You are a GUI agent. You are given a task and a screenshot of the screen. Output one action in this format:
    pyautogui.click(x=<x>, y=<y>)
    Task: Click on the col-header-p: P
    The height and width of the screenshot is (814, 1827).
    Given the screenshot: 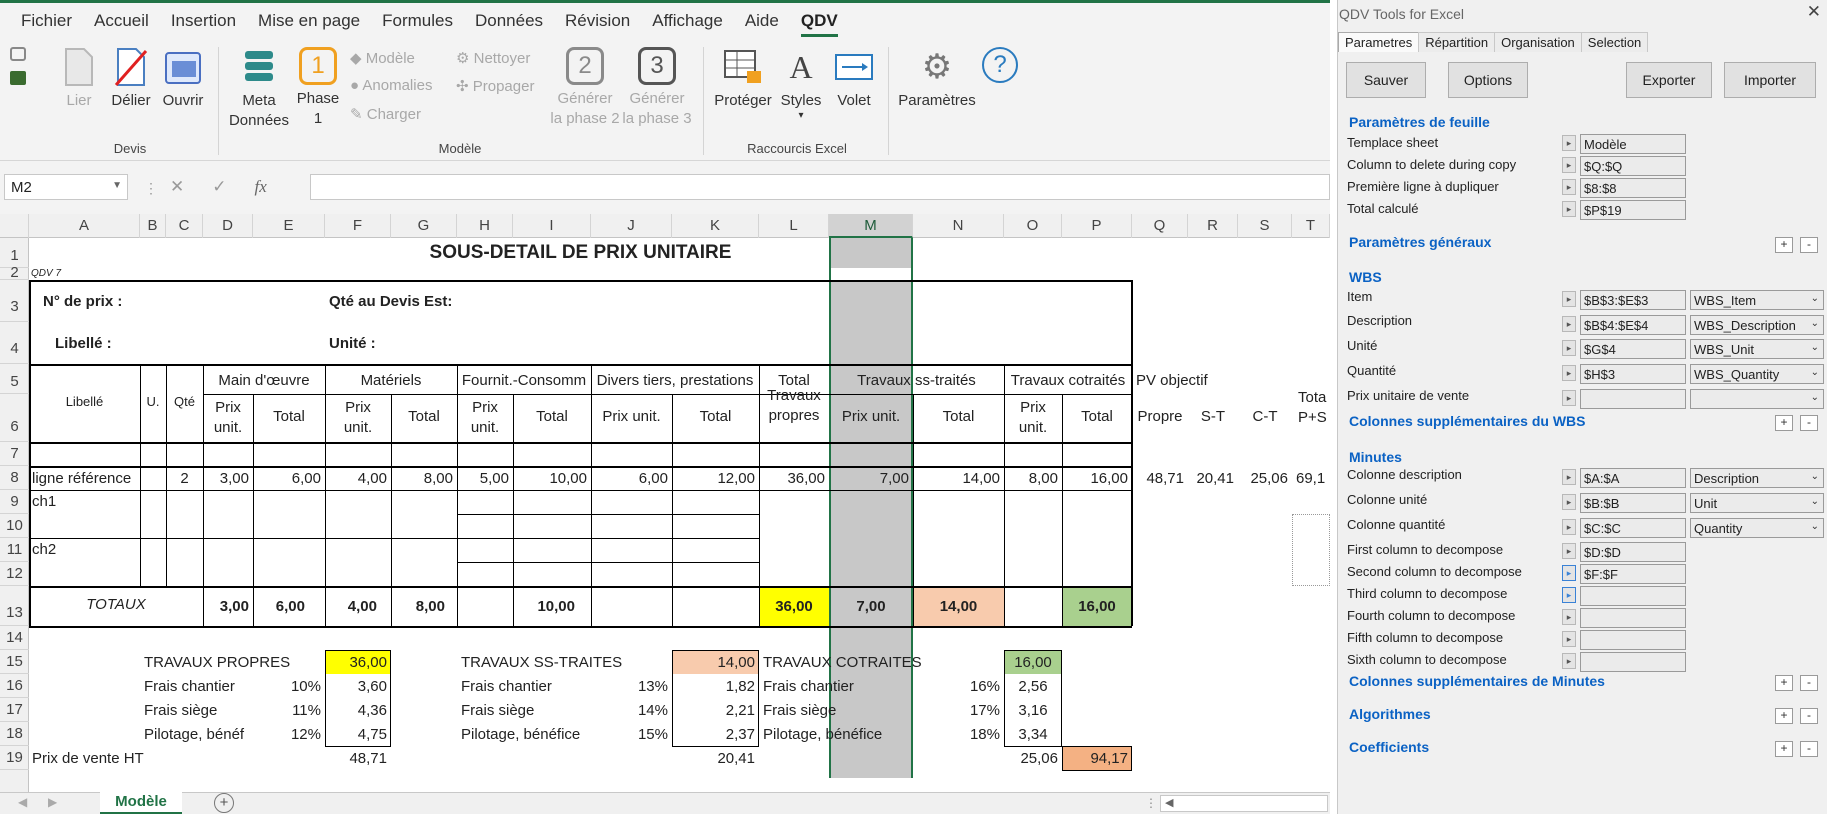 What is the action you would take?
    pyautogui.click(x=1097, y=226)
    